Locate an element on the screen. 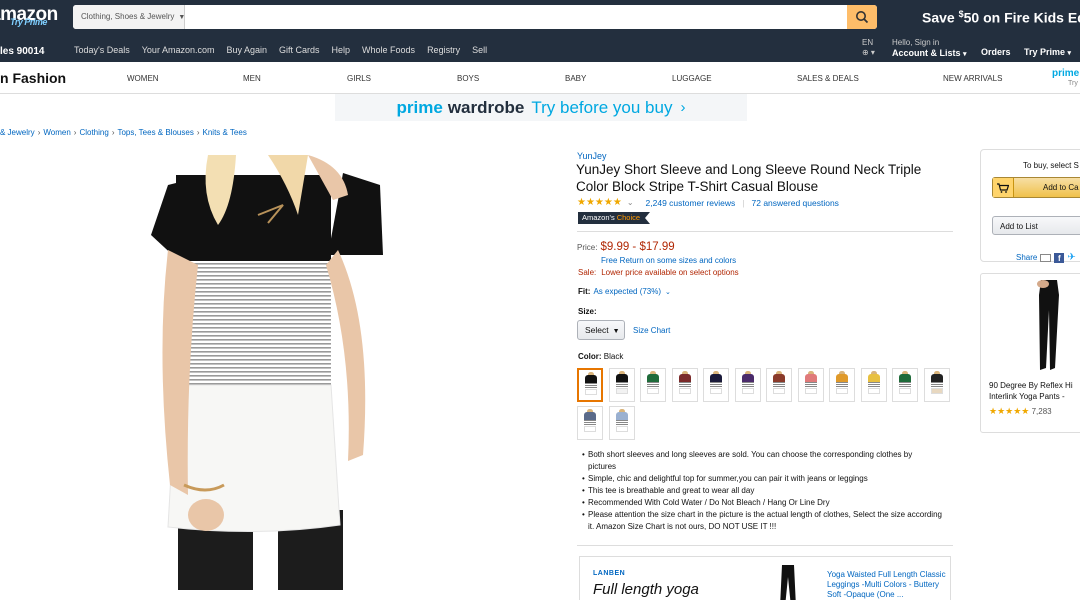  twitter-icon: ✈ is located at coordinates (1071, 257).